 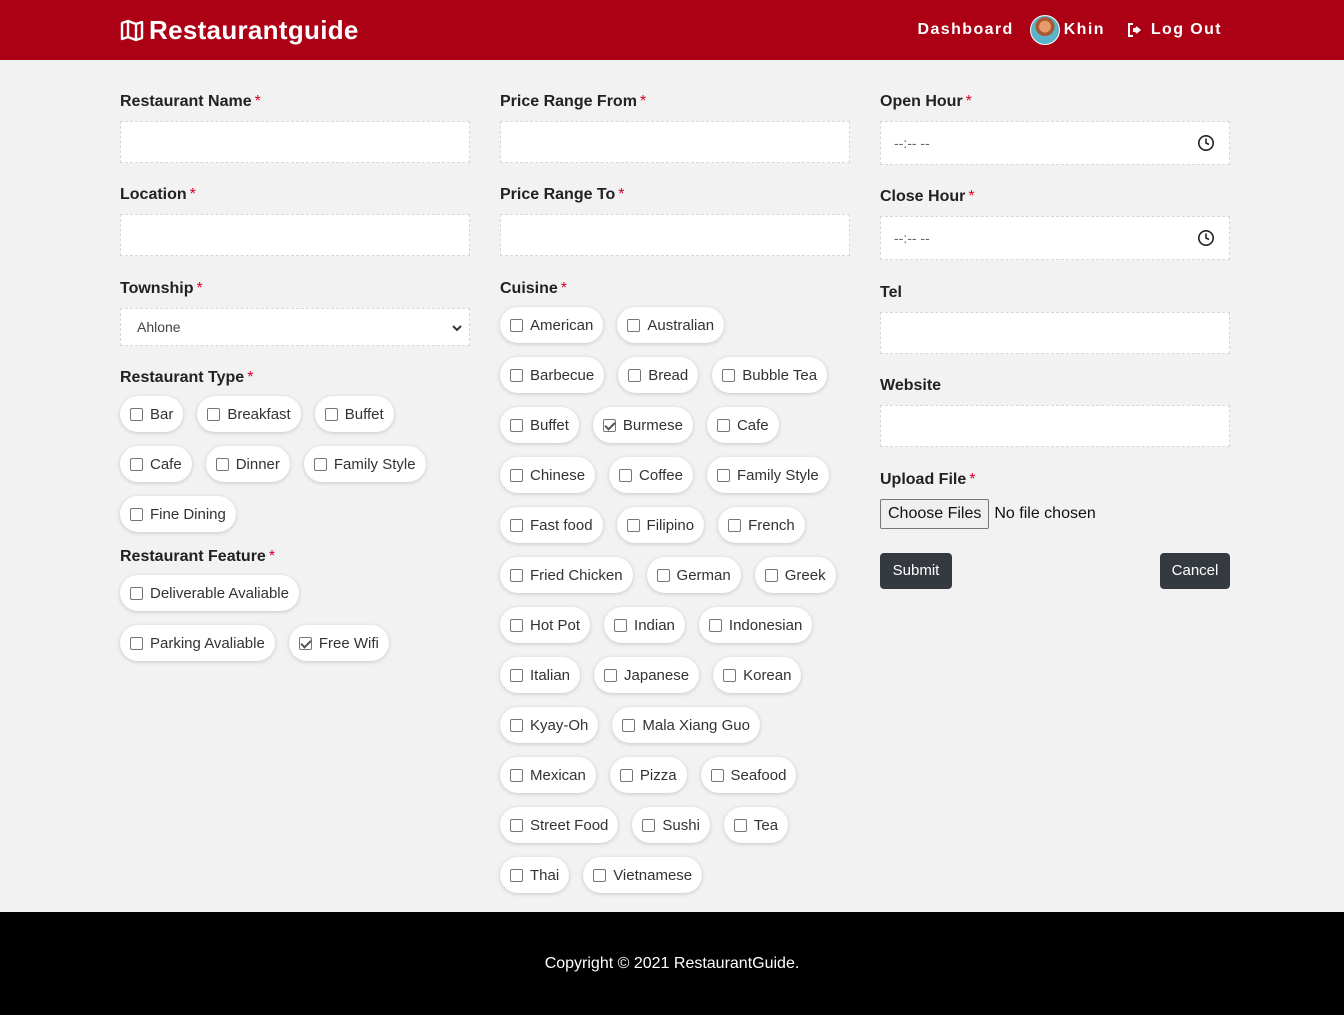 What do you see at coordinates (647, 675) in the screenshot?
I see `cuisine-option: Japanese` at bounding box center [647, 675].